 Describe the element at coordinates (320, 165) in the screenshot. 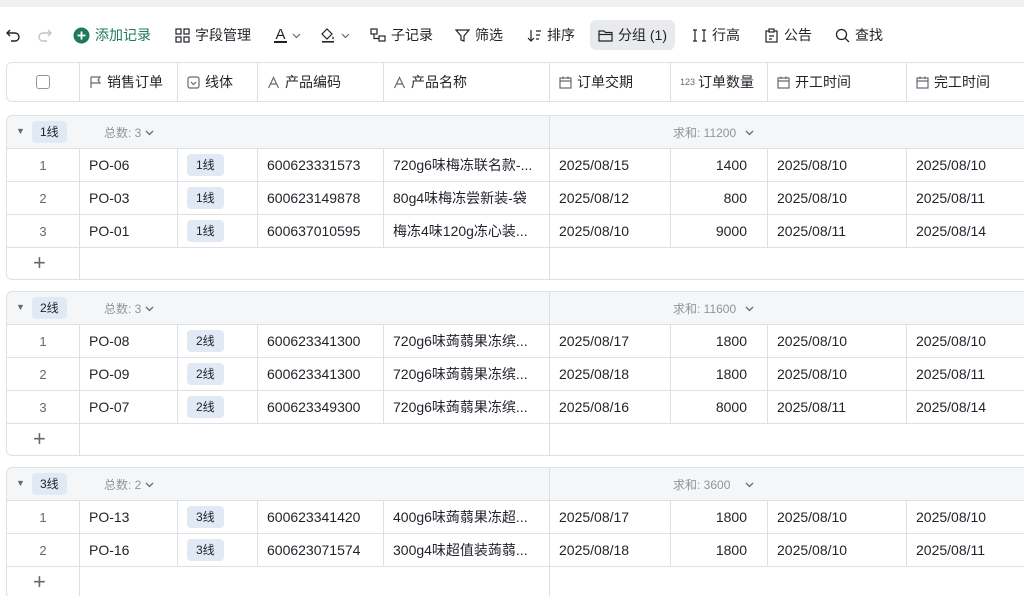

I see `table-cell: 600623331573` at that location.